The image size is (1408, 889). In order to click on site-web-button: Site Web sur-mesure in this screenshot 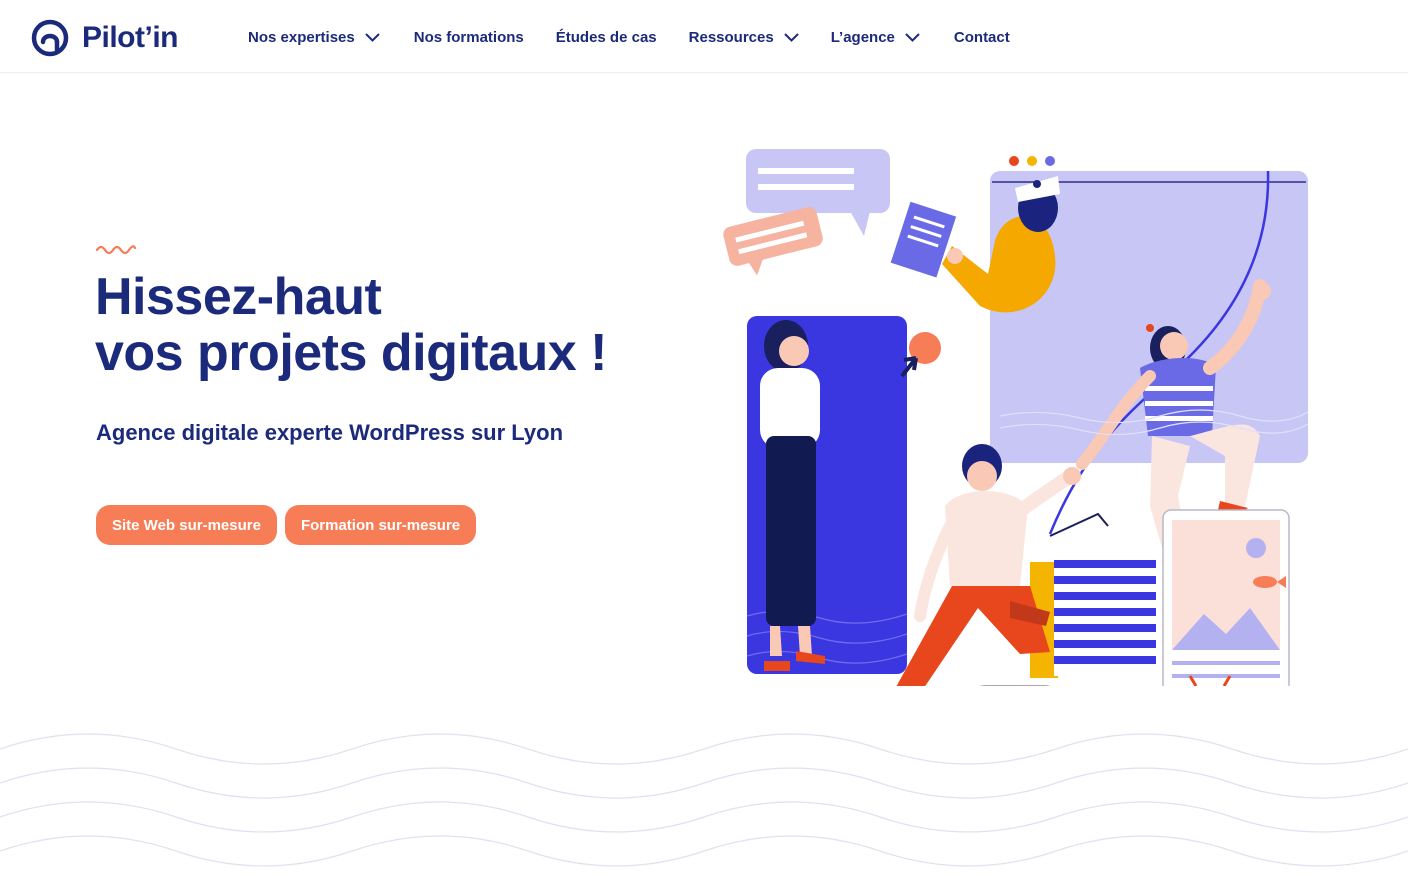, I will do `click(186, 525)`.